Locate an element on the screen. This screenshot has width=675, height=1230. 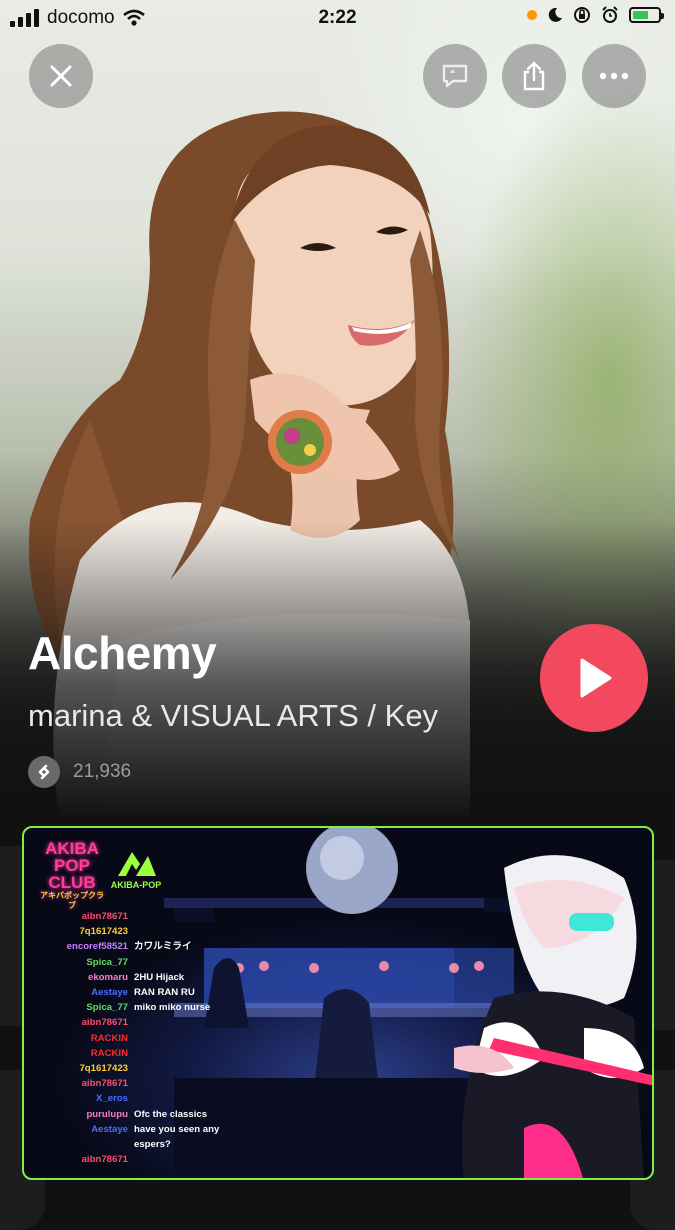
lyrics-icon: ❝ is located at coordinates (455, 76).